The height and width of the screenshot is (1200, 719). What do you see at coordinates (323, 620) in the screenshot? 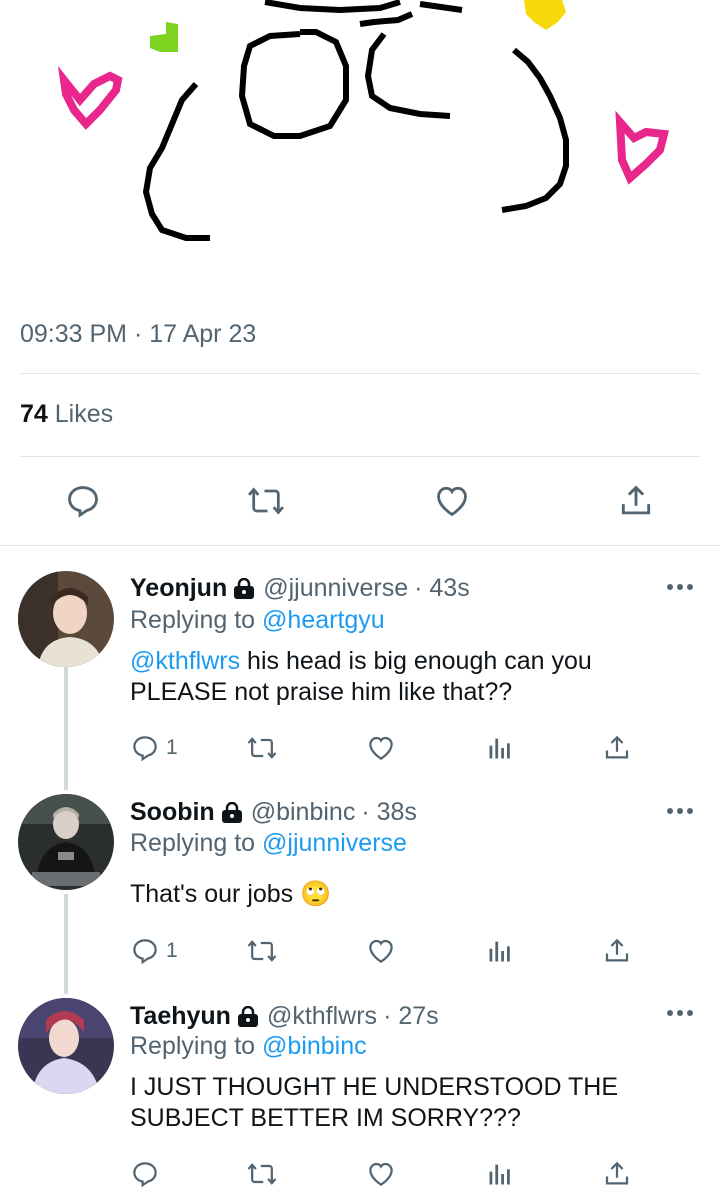
I see `replying-to-link: @heartgyu` at bounding box center [323, 620].